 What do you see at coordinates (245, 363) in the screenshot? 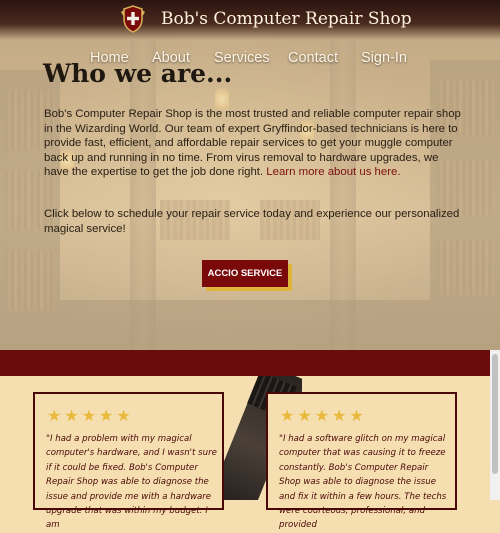
I see `section-divider-band` at bounding box center [245, 363].